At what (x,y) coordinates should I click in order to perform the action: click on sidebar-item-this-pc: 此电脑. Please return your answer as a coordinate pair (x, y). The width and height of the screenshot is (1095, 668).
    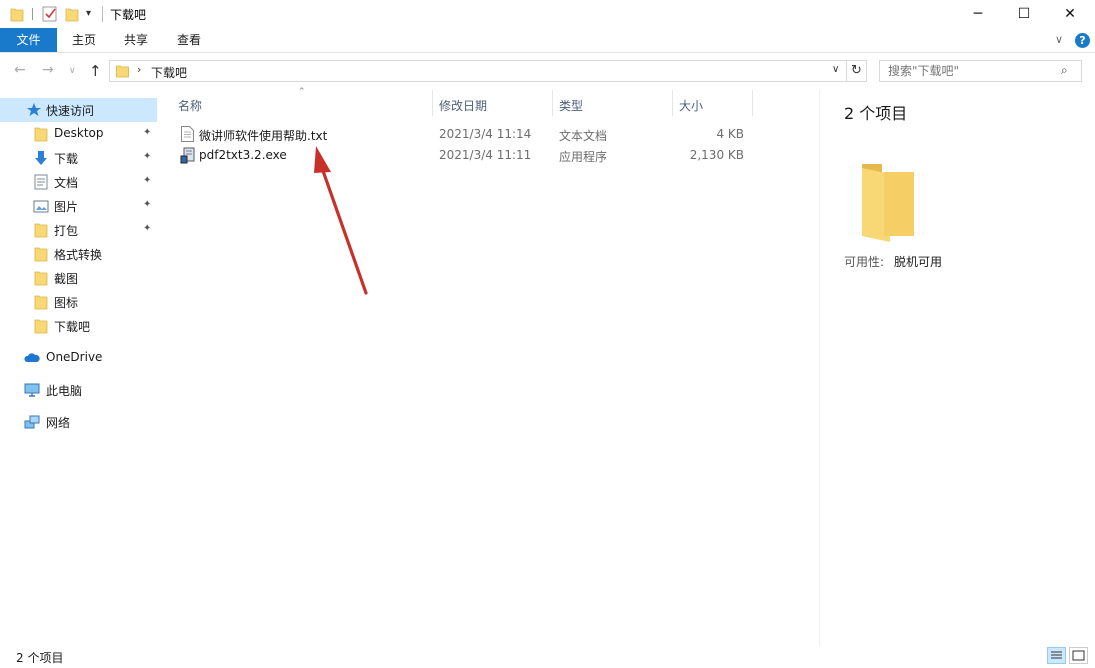
    Looking at the image, I should click on (78, 390).